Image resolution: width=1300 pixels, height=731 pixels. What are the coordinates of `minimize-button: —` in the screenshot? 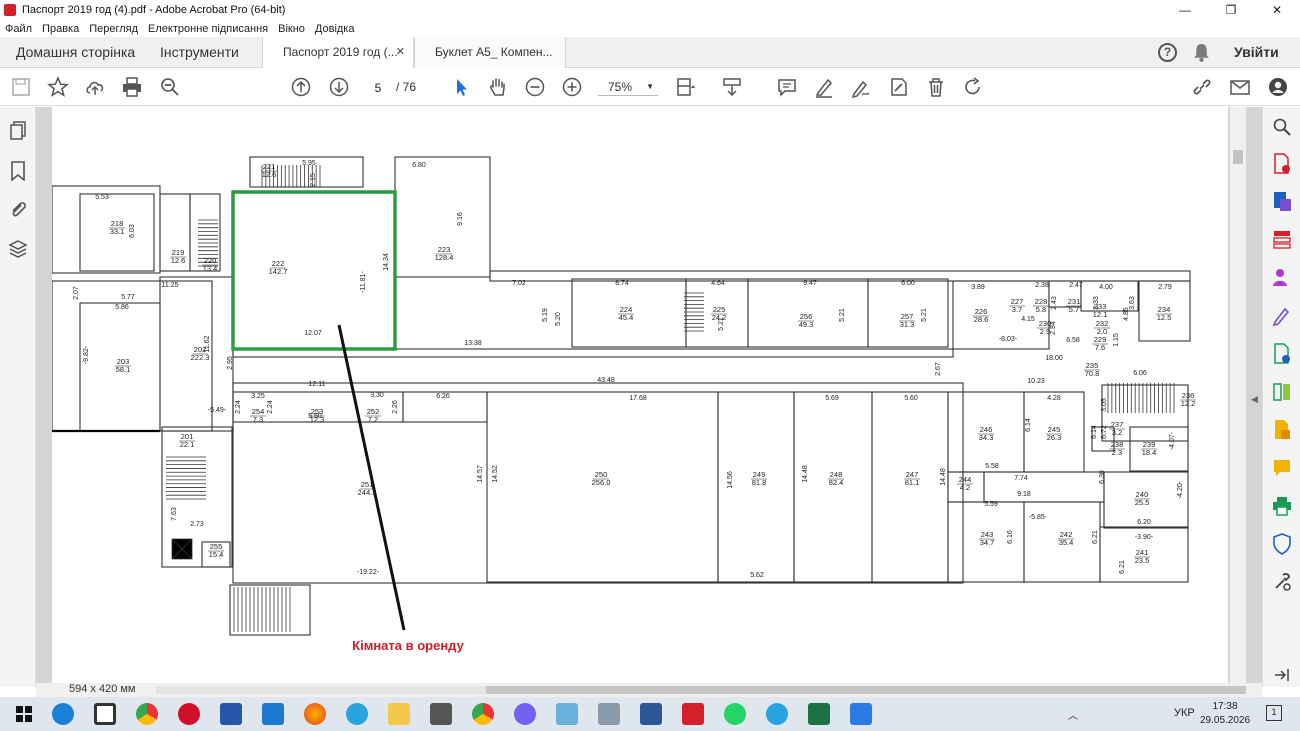 It's located at (1185, 10).